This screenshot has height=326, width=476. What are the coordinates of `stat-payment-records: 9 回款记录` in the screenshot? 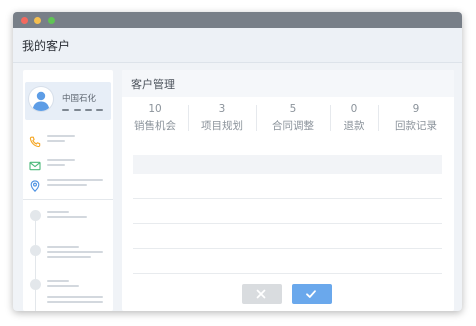 It's located at (416, 118).